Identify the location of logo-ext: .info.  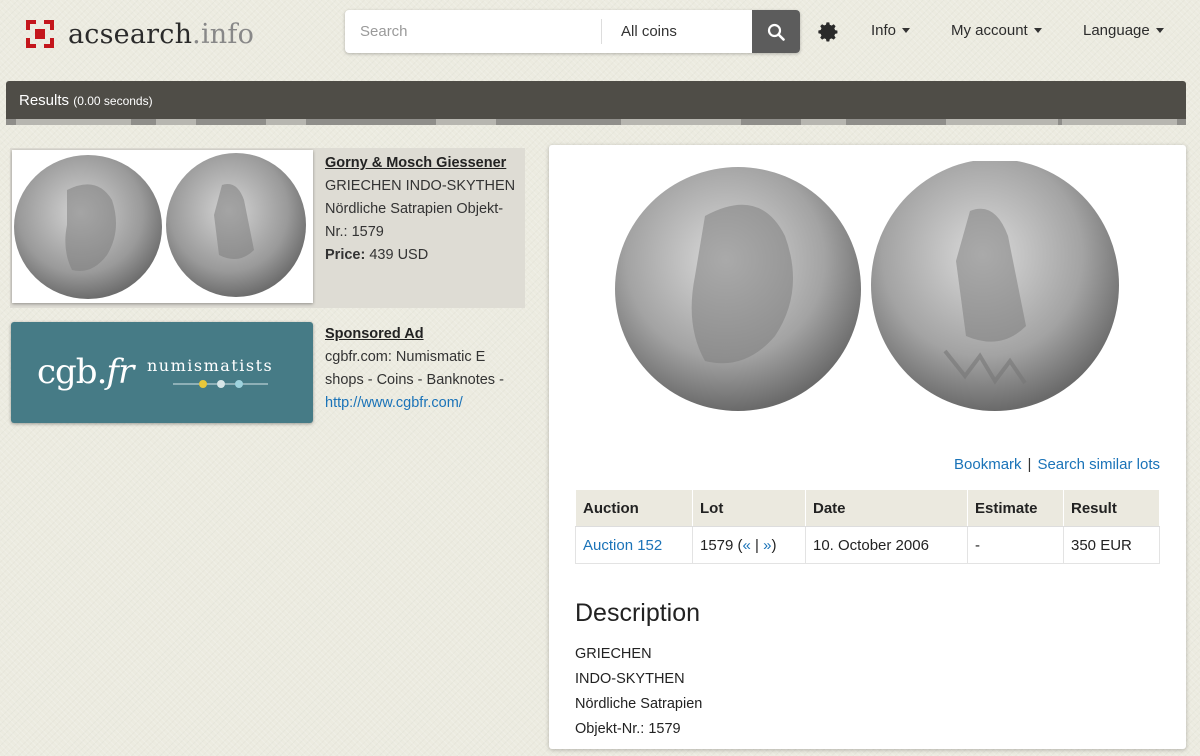
(223, 34).